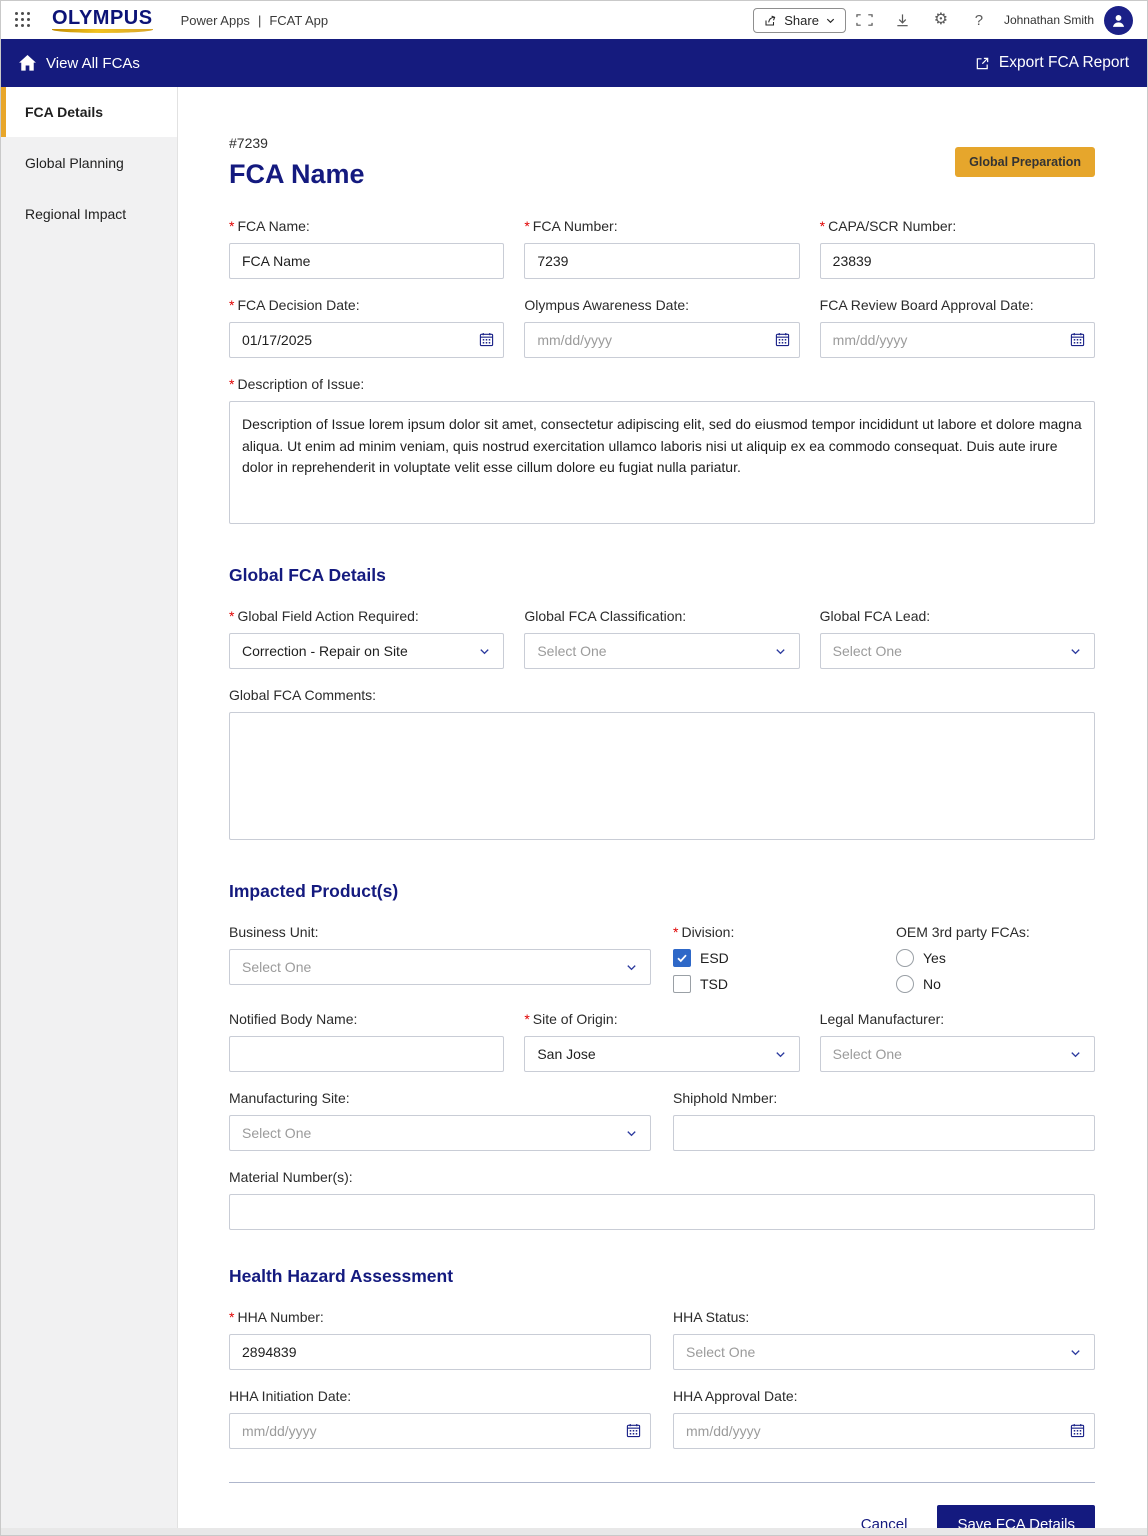 Image resolution: width=1148 pixels, height=1536 pixels. What do you see at coordinates (662, 1054) in the screenshot?
I see `site-of-origin-select: San Jose` at bounding box center [662, 1054].